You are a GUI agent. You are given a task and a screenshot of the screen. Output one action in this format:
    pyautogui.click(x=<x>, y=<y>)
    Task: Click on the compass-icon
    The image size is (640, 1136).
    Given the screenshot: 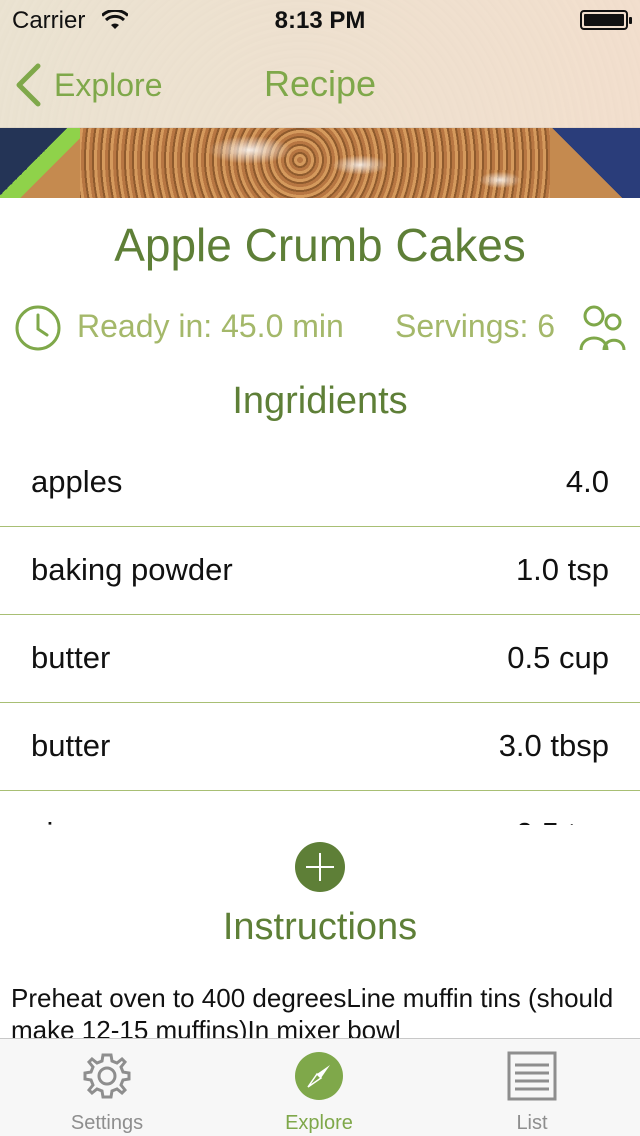 What is the action you would take?
    pyautogui.click(x=319, y=1076)
    